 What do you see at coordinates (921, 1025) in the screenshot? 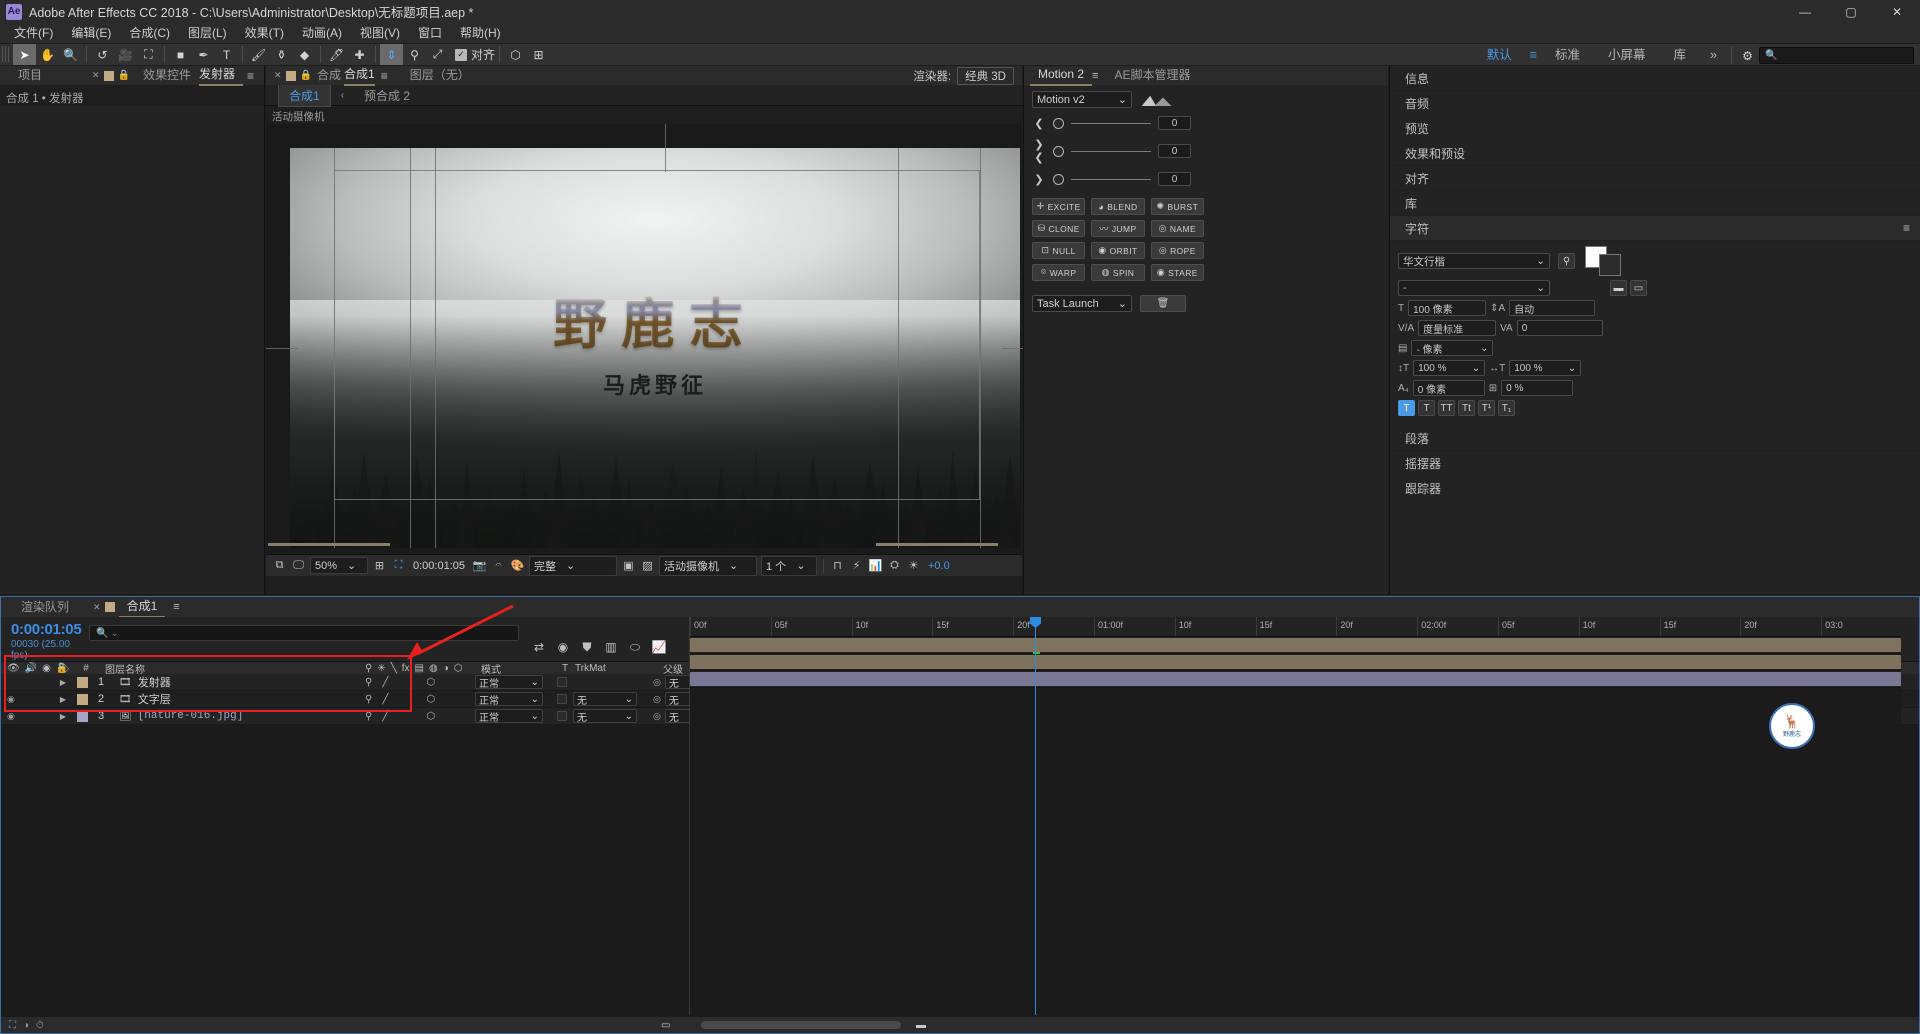
I see `zoom-in-icon: ▬` at bounding box center [921, 1025].